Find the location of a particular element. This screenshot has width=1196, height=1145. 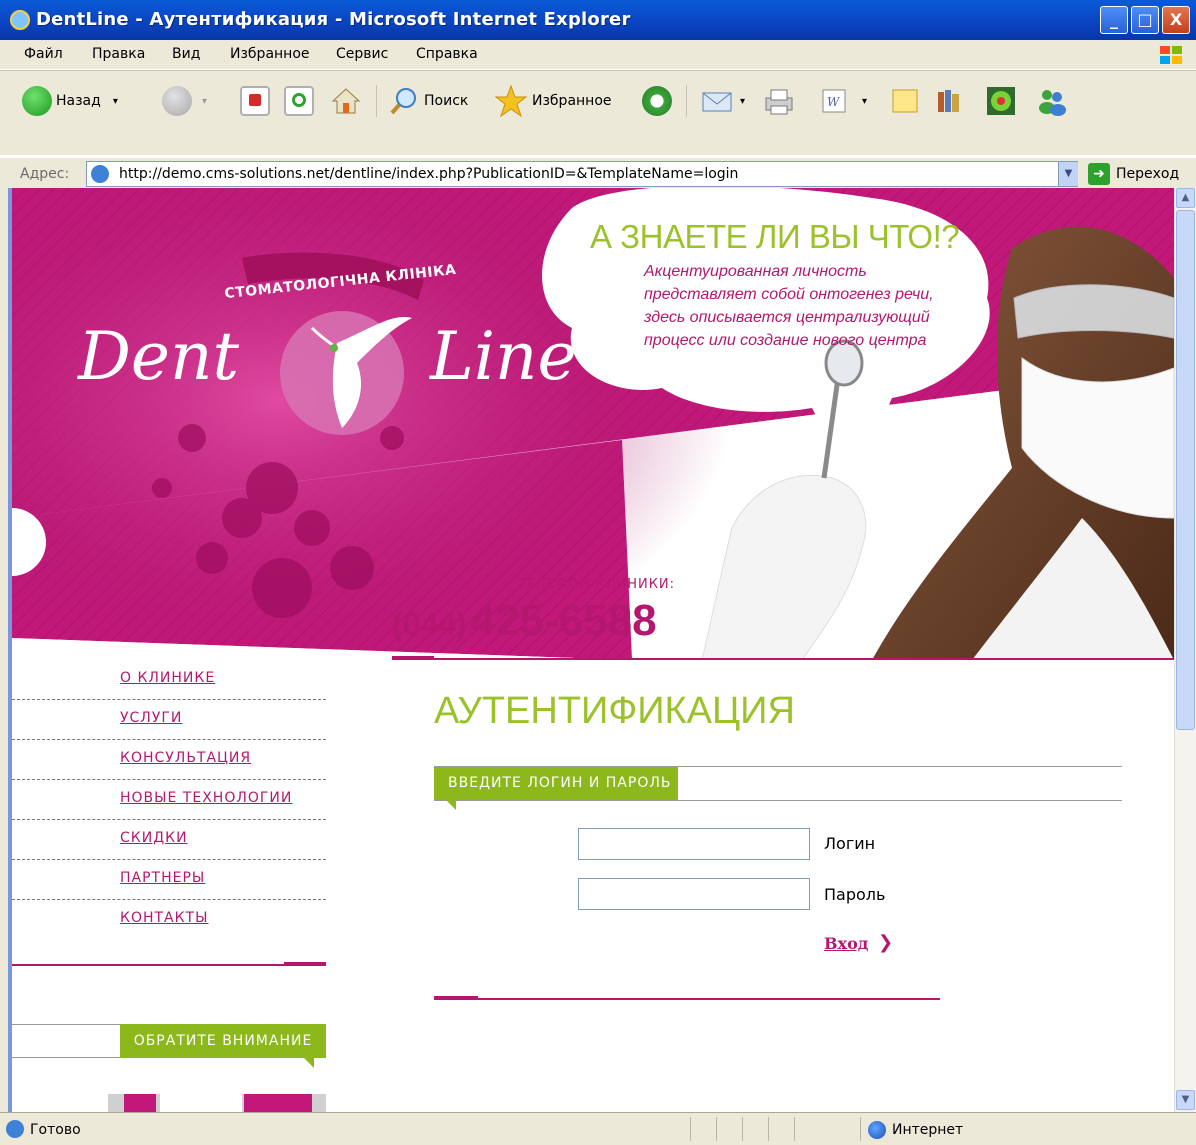

menu-view: Вид is located at coordinates (186, 54).